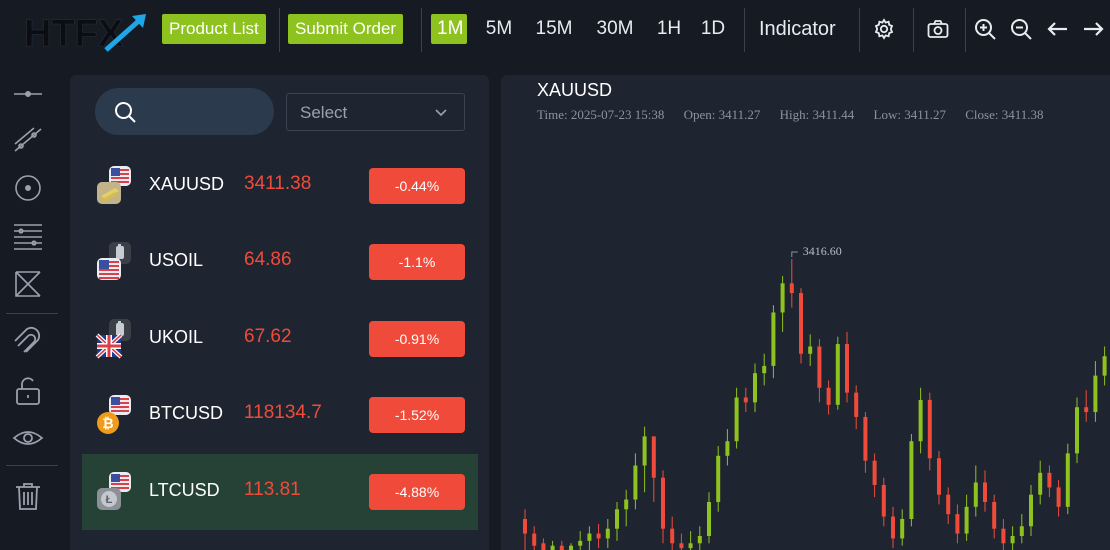  Describe the element at coordinates (109, 500) in the screenshot. I see `svg-text: Ł` at that location.